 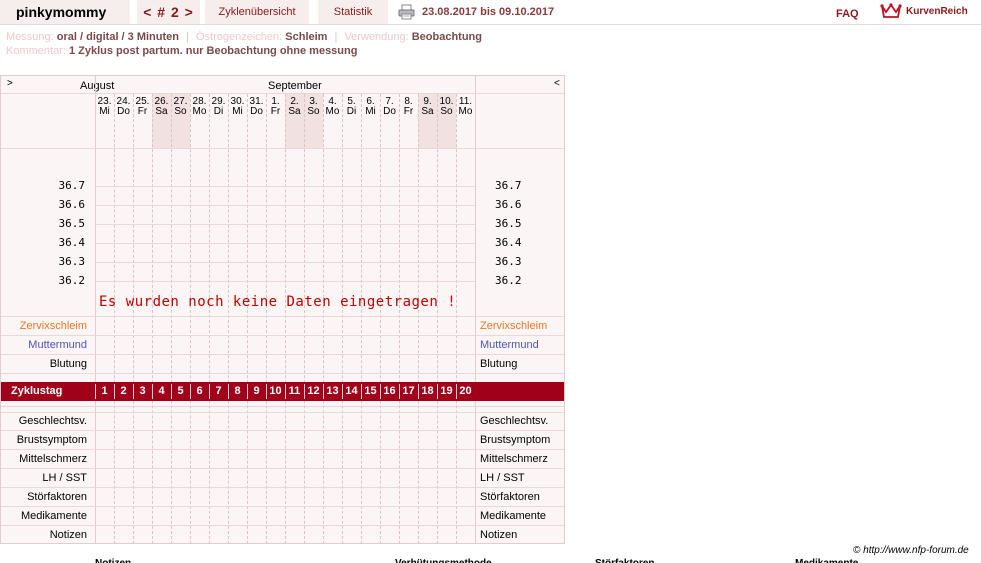 What do you see at coordinates (376, 37) in the screenshot?
I see `verwendung-label: Verwendung:` at bounding box center [376, 37].